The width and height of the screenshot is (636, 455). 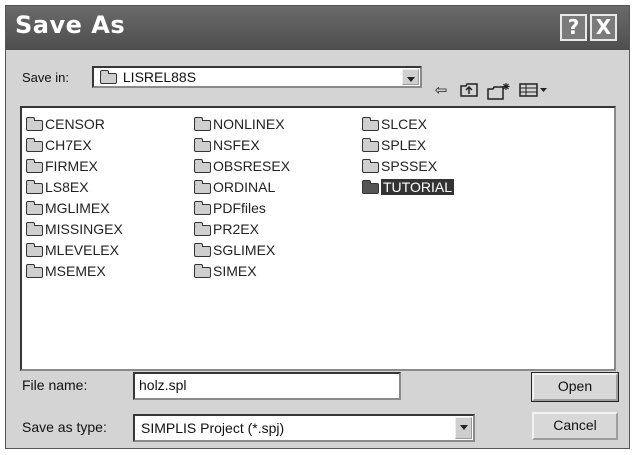 I want to click on list-item: NSFEX, so click(x=227, y=145).